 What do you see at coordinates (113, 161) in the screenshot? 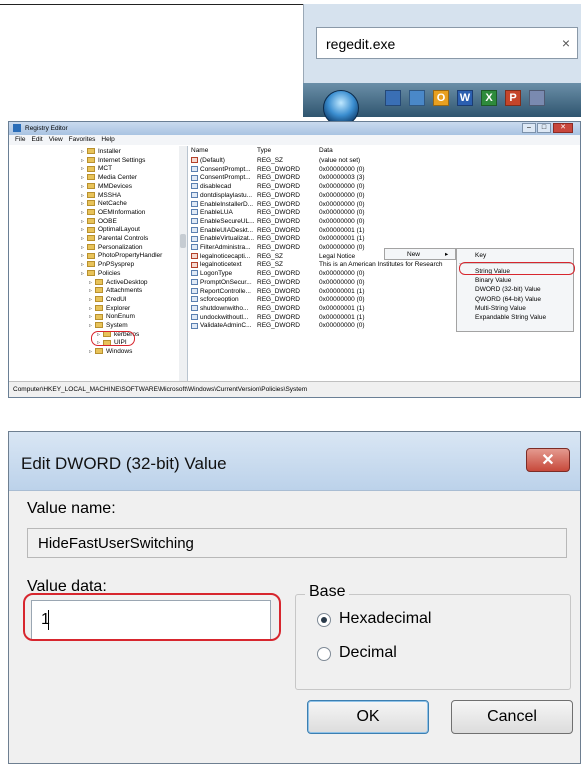
I see `tree-item: ▹ Internet Settings` at bounding box center [113, 161].